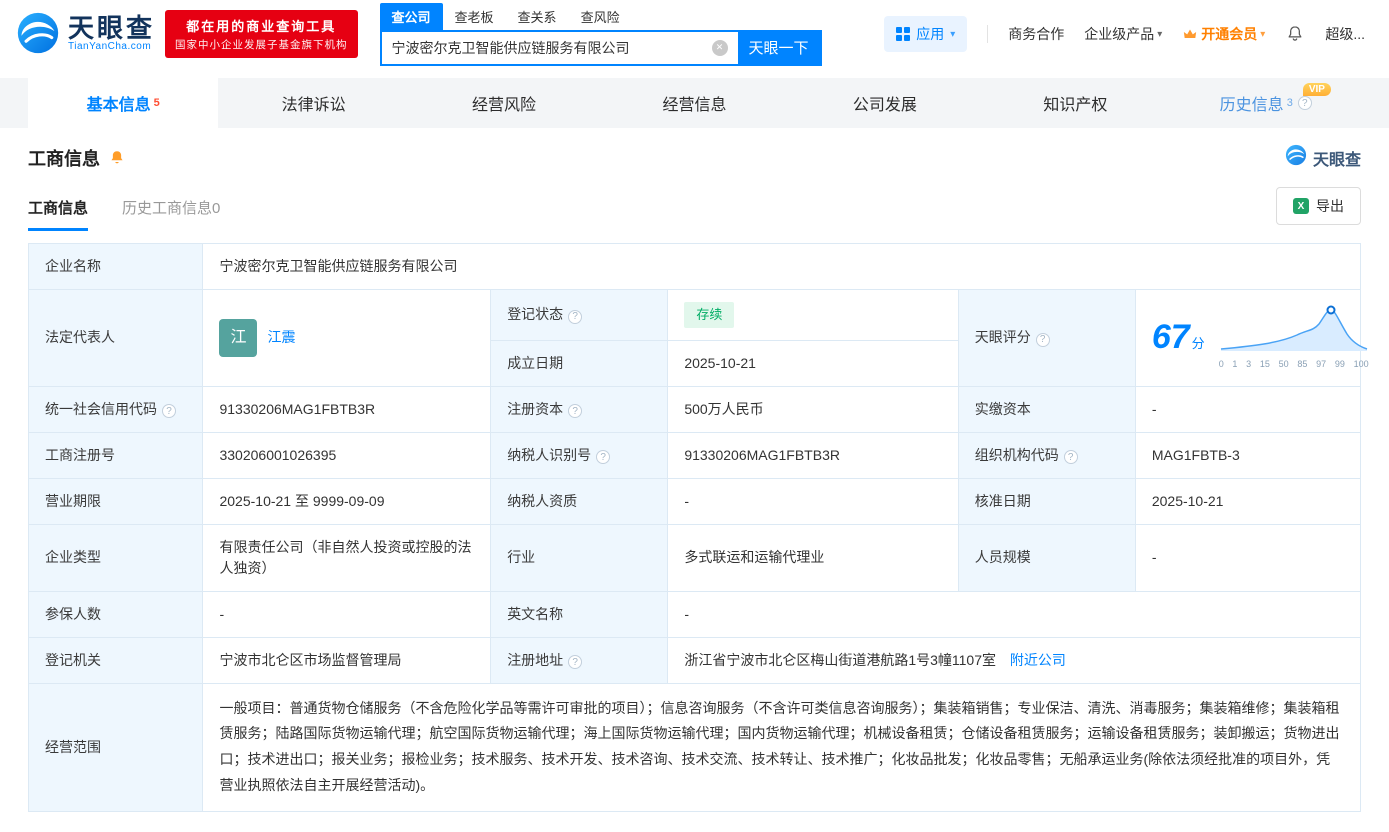 Image resolution: width=1389 pixels, height=832 pixels. What do you see at coordinates (1223, 34) in the screenshot?
I see `open-membership-link: 开通会员 ▾` at bounding box center [1223, 34].